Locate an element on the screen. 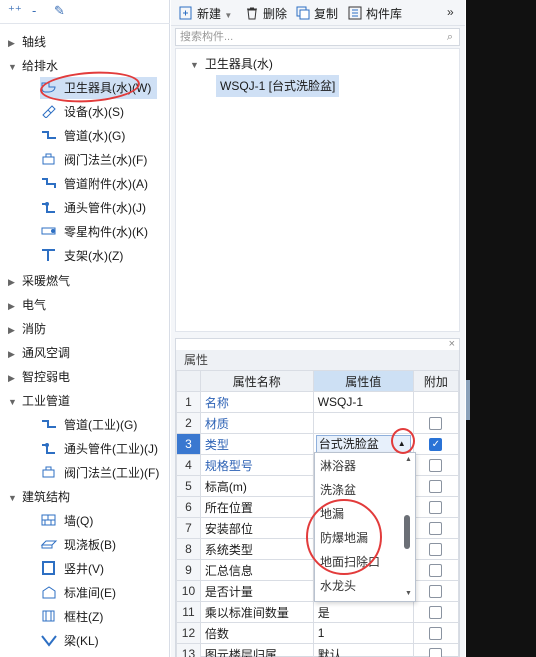 The width and height of the screenshot is (536, 657). dropdown-option: 淋浴器 is located at coordinates (338, 465).